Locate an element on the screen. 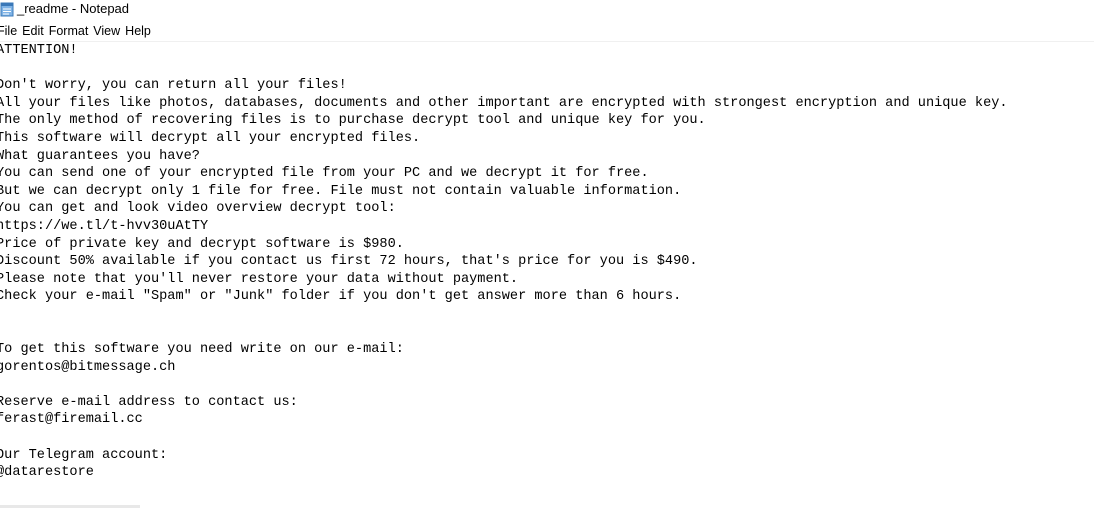 Image resolution: width=1094 pixels, height=508 pixels. text-line: @datarestore is located at coordinates (47, 473).